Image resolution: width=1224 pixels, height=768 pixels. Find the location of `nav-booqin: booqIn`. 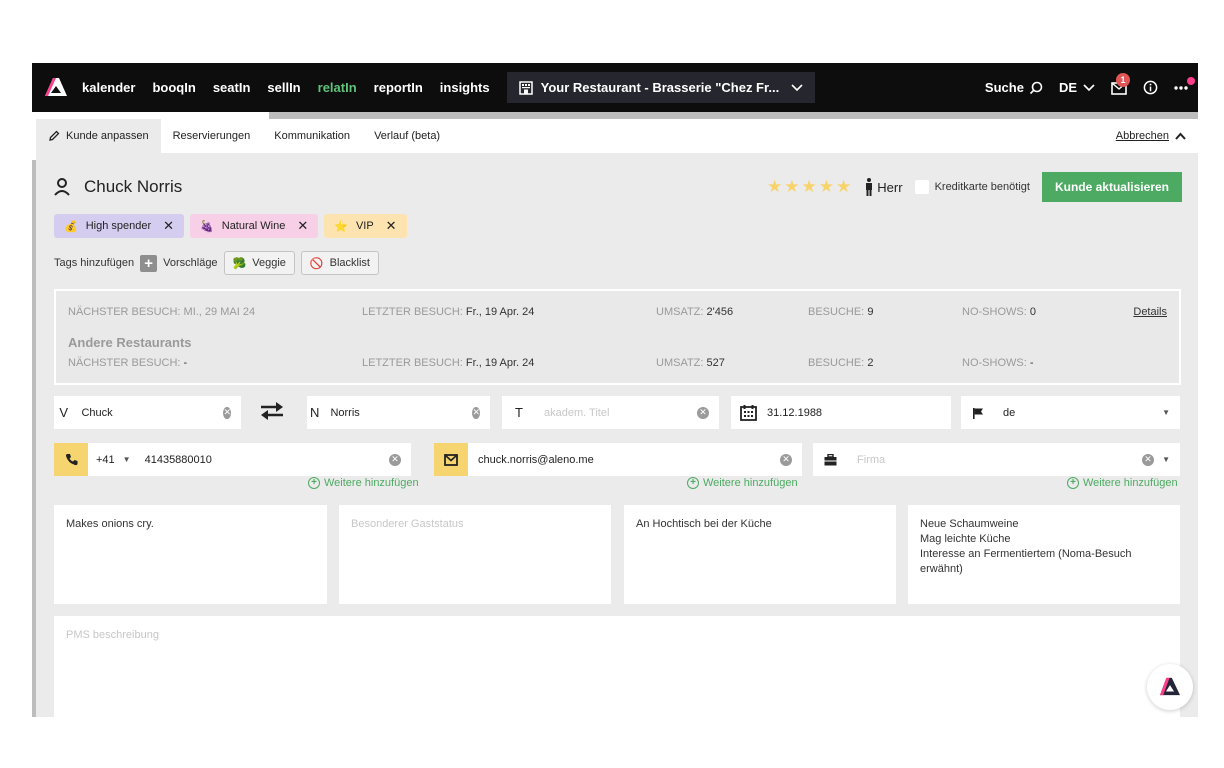

nav-booqin: booqIn is located at coordinates (173, 87).